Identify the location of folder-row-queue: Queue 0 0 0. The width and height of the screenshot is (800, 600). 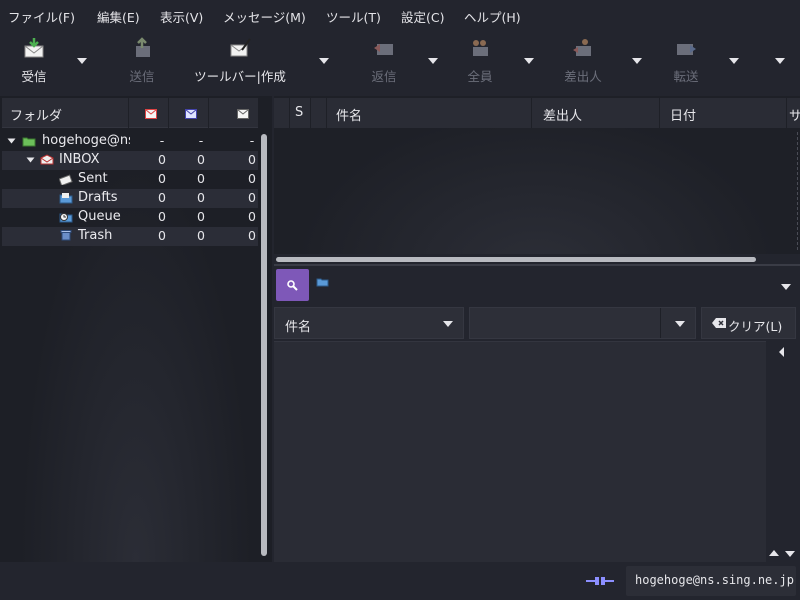
(130, 217).